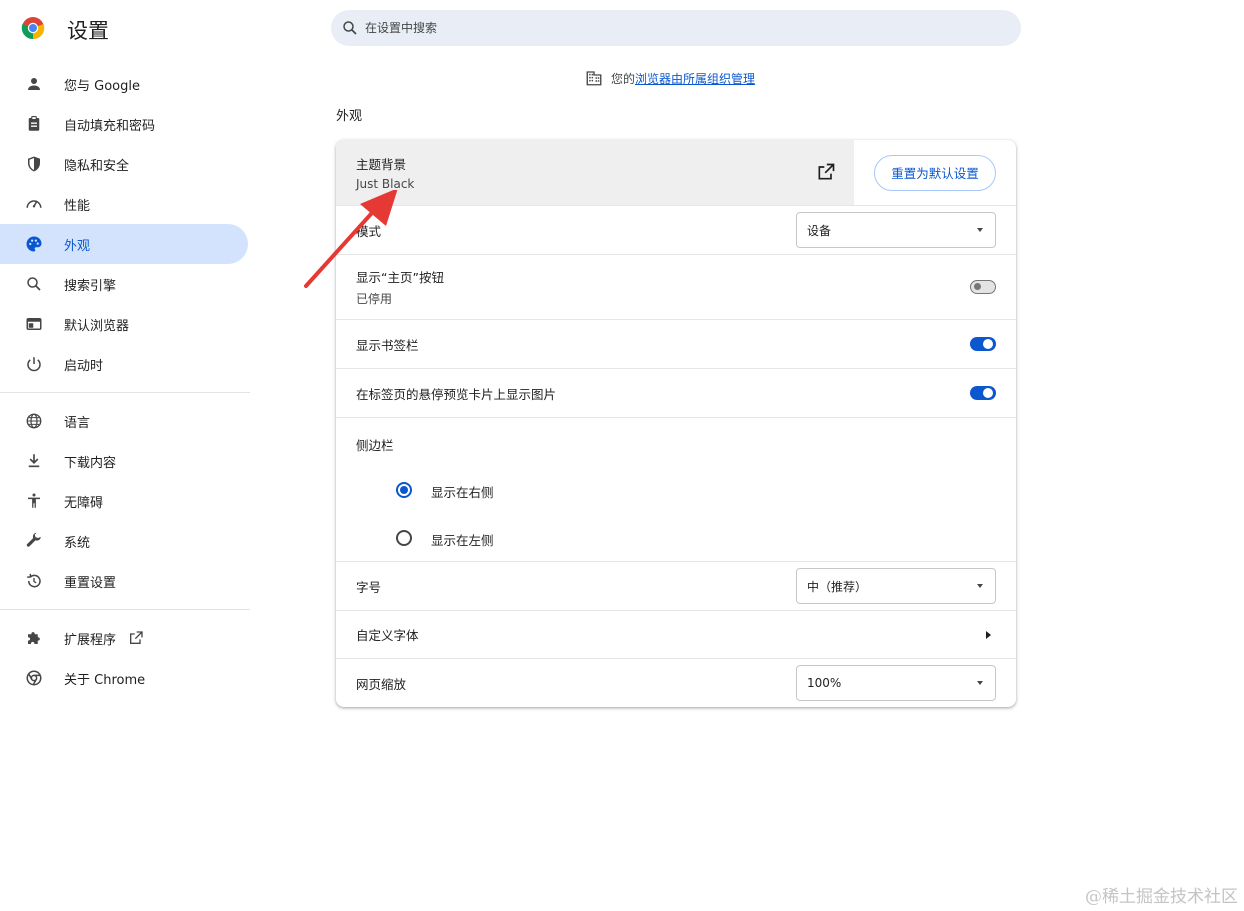 This screenshot has height=911, width=1244. What do you see at coordinates (594, 78) in the screenshot?
I see `building-icon` at bounding box center [594, 78].